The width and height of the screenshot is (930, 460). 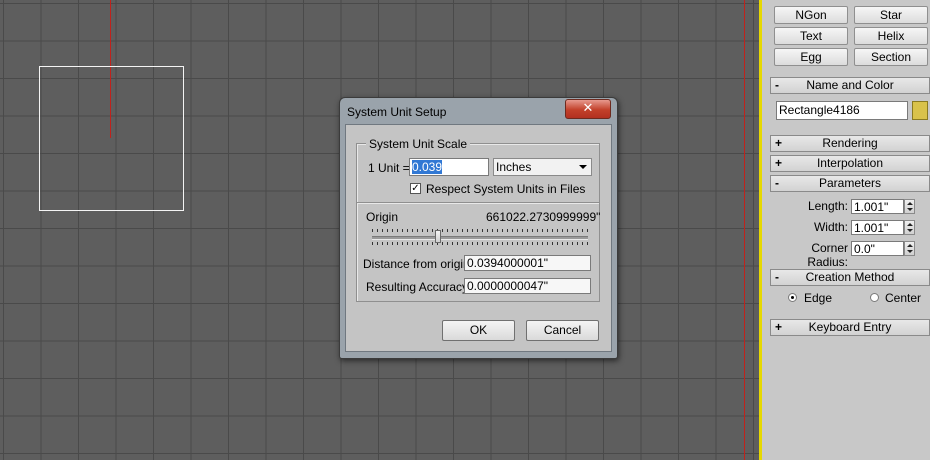 What do you see at coordinates (842, 110) in the screenshot?
I see `object-name-field: Rectangle4186` at bounding box center [842, 110].